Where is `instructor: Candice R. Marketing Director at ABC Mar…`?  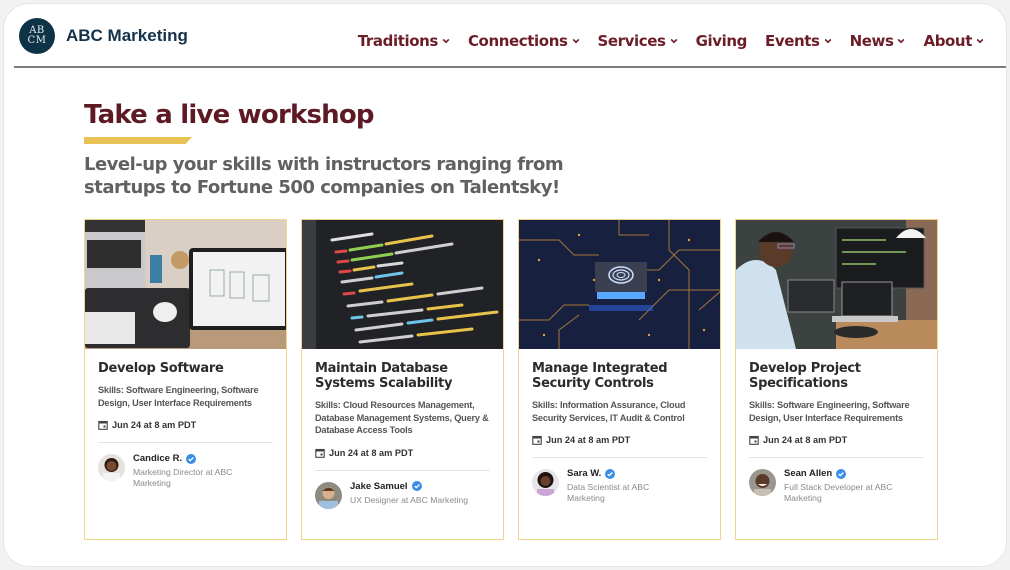 instructor: Candice R. Marketing Director at ABC Mar… is located at coordinates (185, 470).